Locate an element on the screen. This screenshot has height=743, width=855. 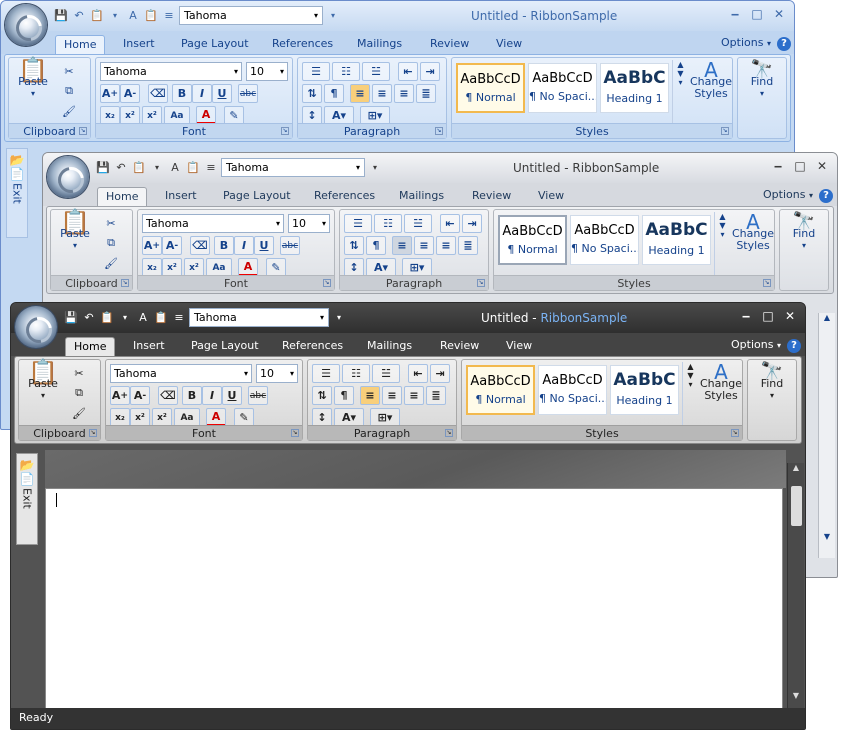
increase-indent-icon: ⇥ is located at coordinates (472, 223).